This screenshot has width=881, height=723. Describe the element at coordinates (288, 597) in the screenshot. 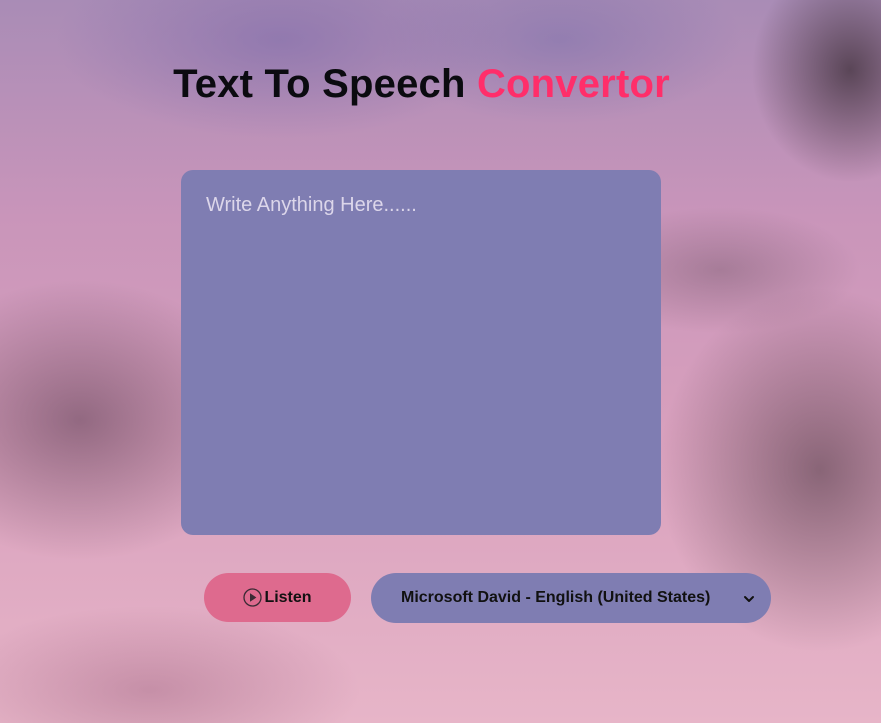

I see `listen-label: Listen` at that location.